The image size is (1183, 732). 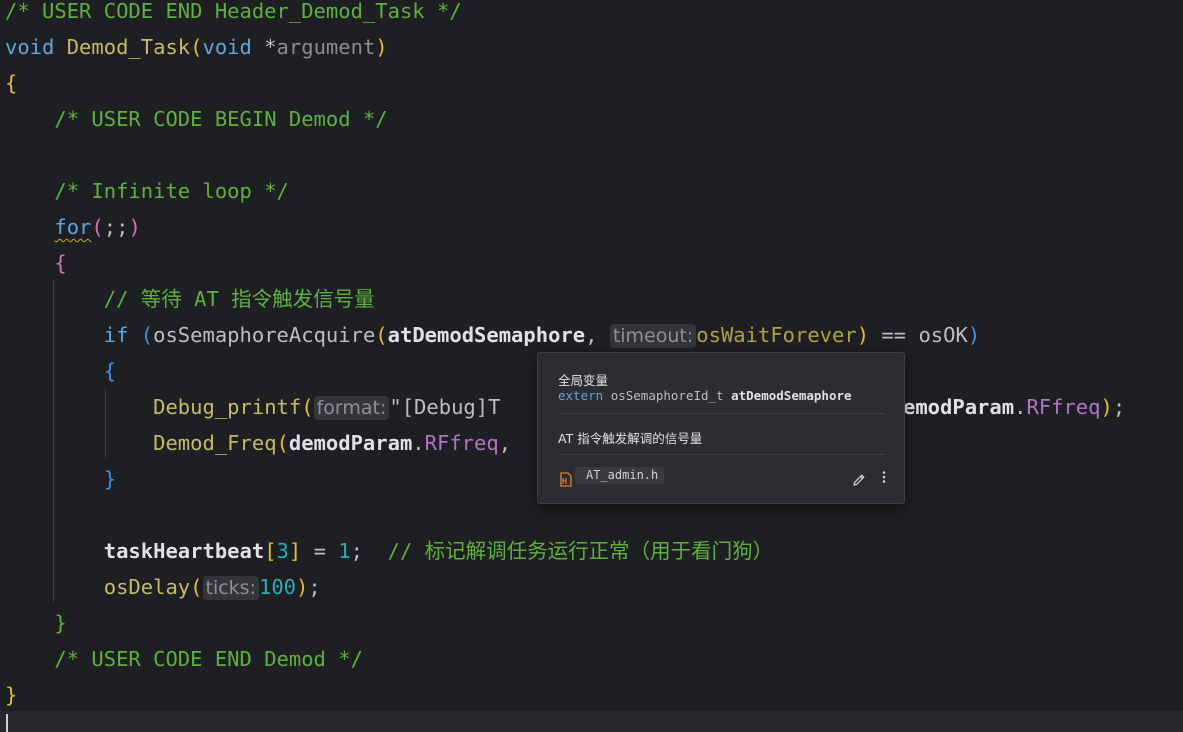 I want to click on pointer-operator: *, so click(x=270, y=47).